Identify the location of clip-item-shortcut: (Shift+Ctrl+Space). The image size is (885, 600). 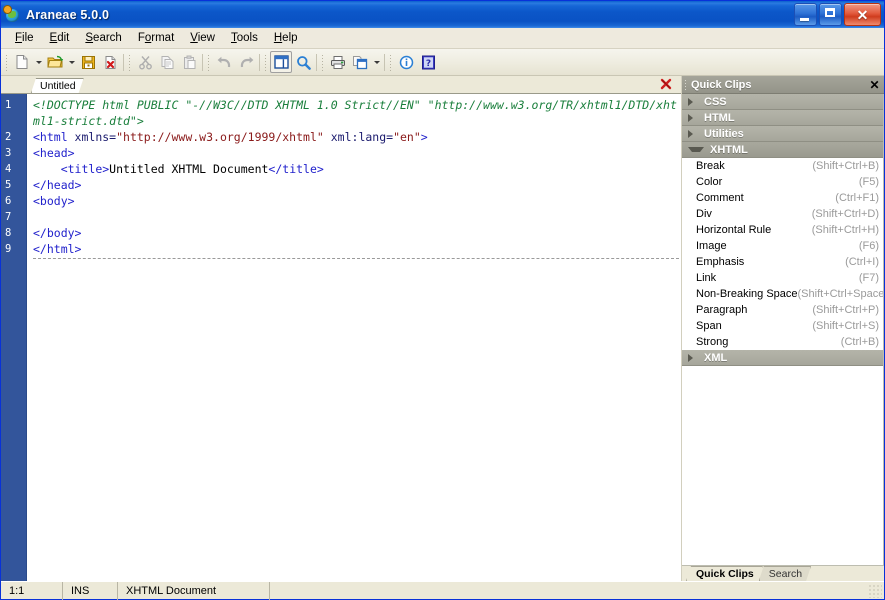
(840, 294).